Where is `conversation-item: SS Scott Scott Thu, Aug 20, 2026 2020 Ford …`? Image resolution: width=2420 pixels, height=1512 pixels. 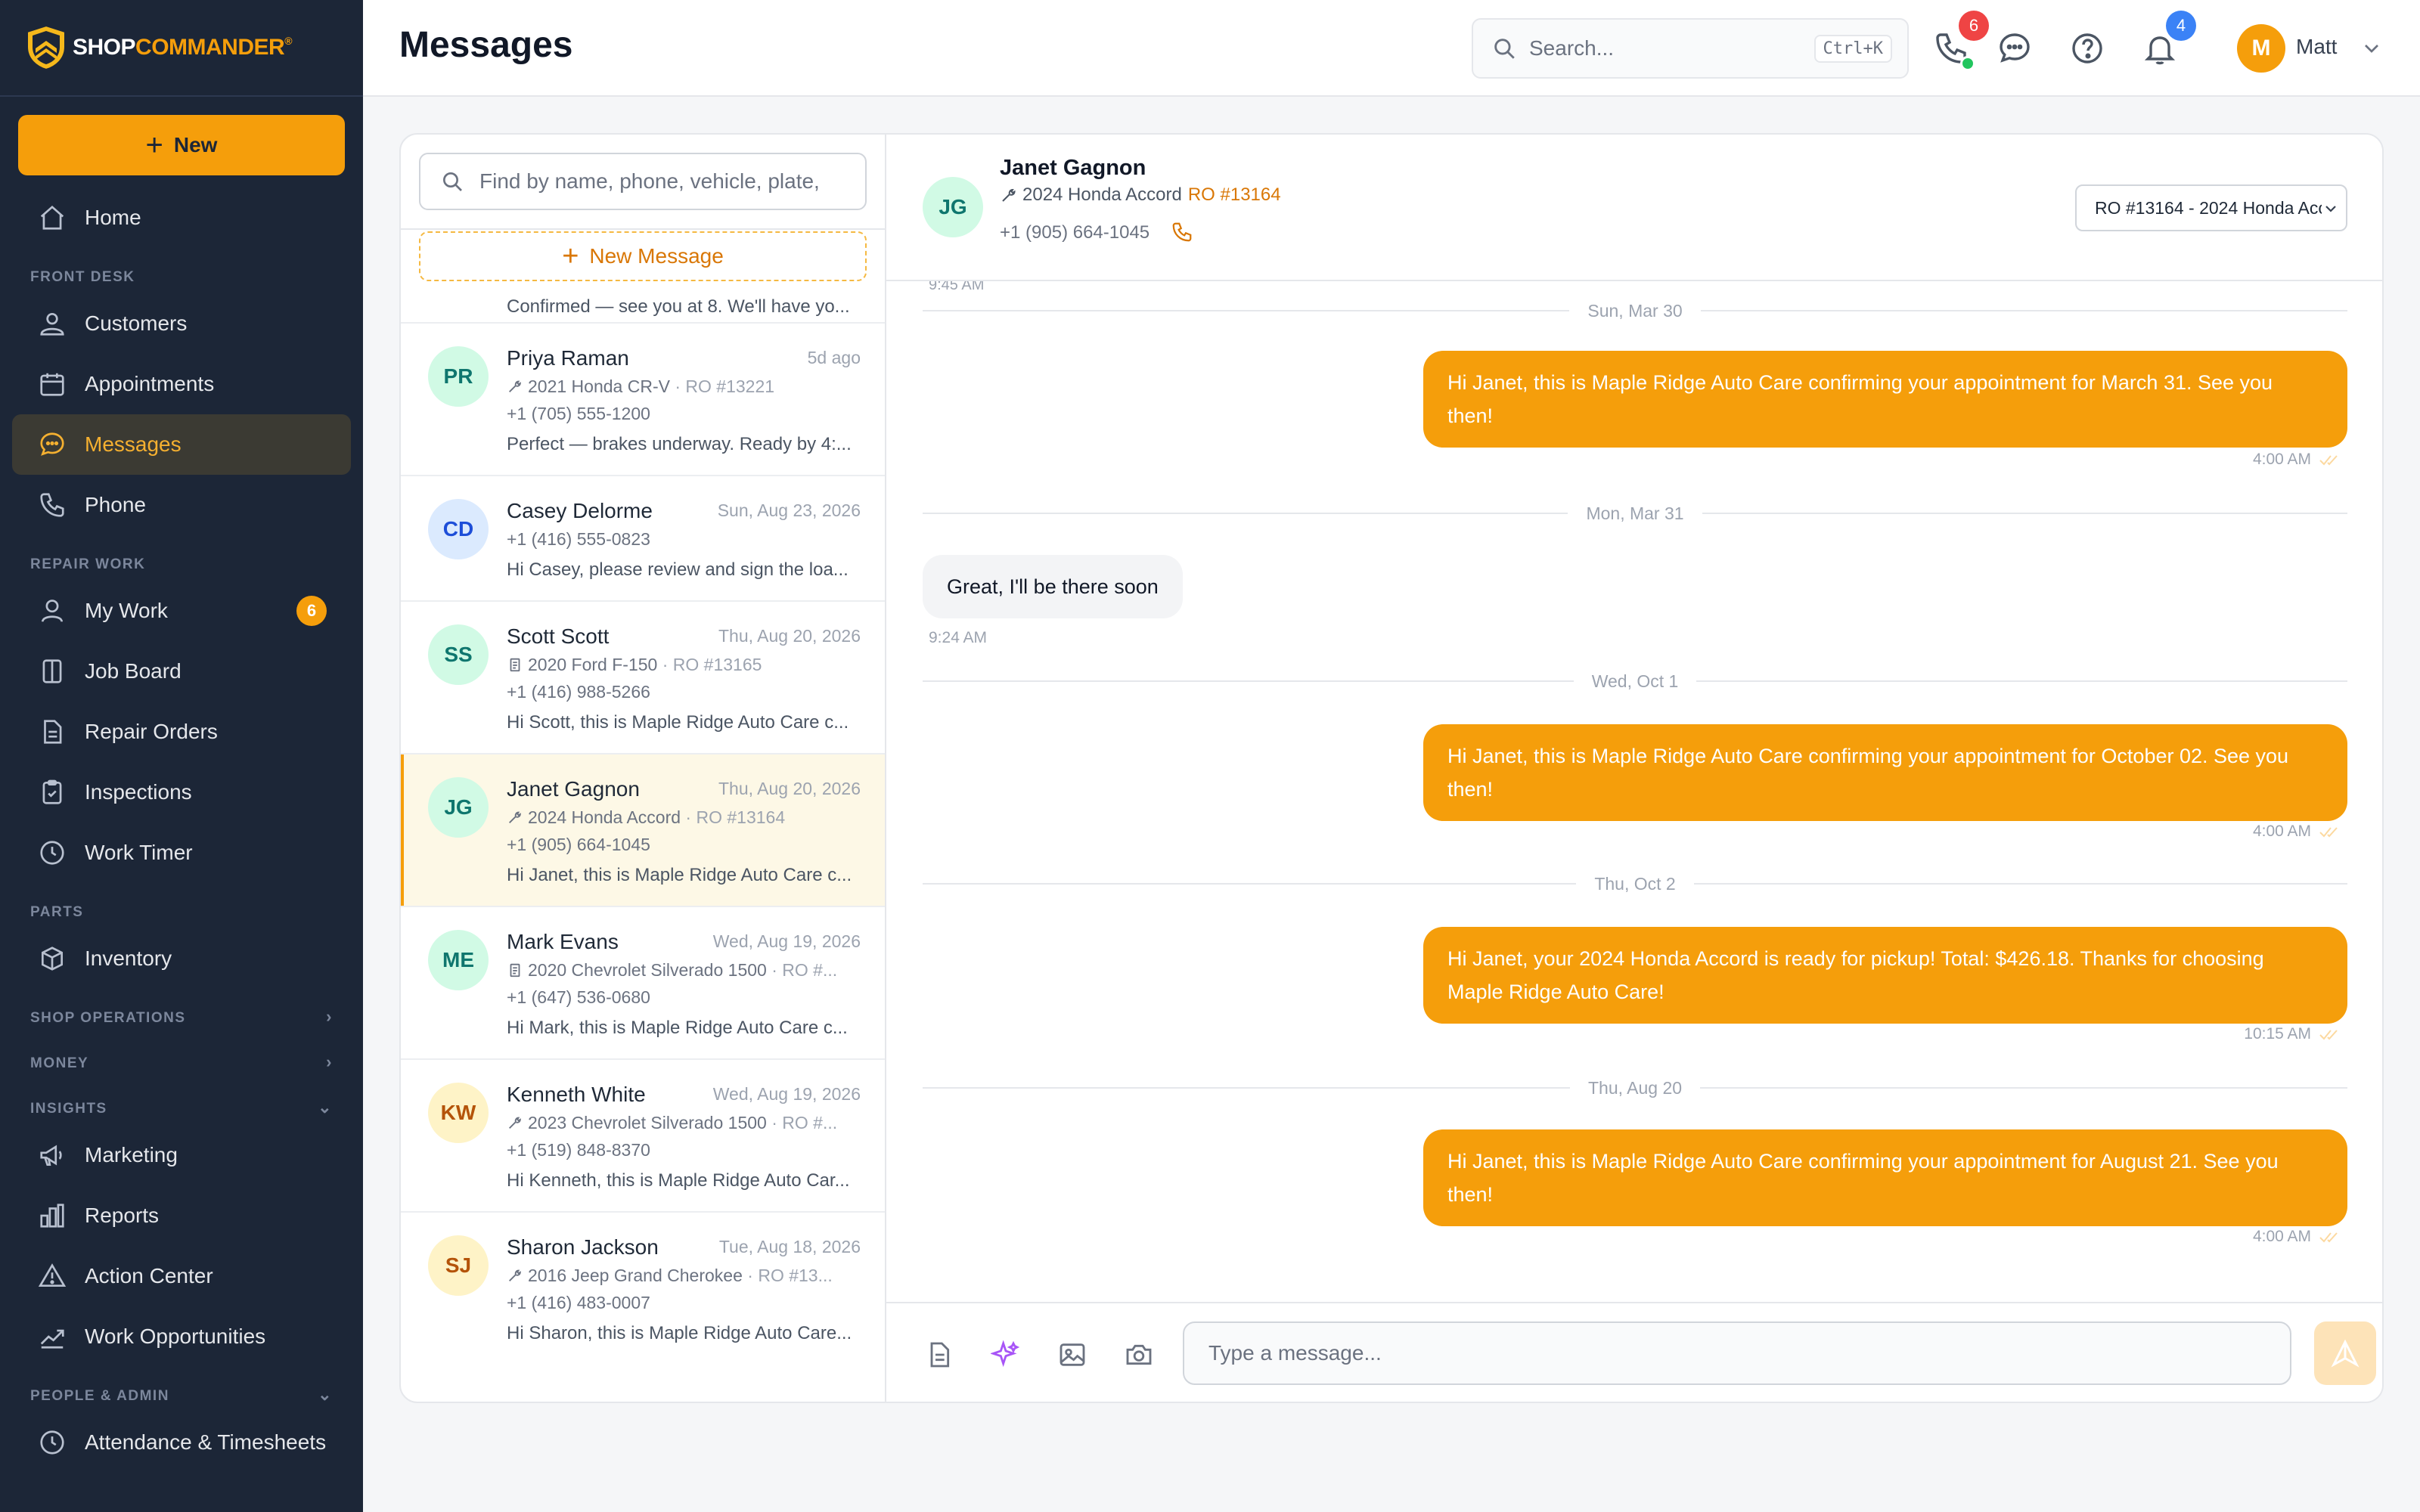
conversation-item: SS Scott Scott Thu, Aug 20, 2026 2020 Ford … is located at coordinates (643, 676).